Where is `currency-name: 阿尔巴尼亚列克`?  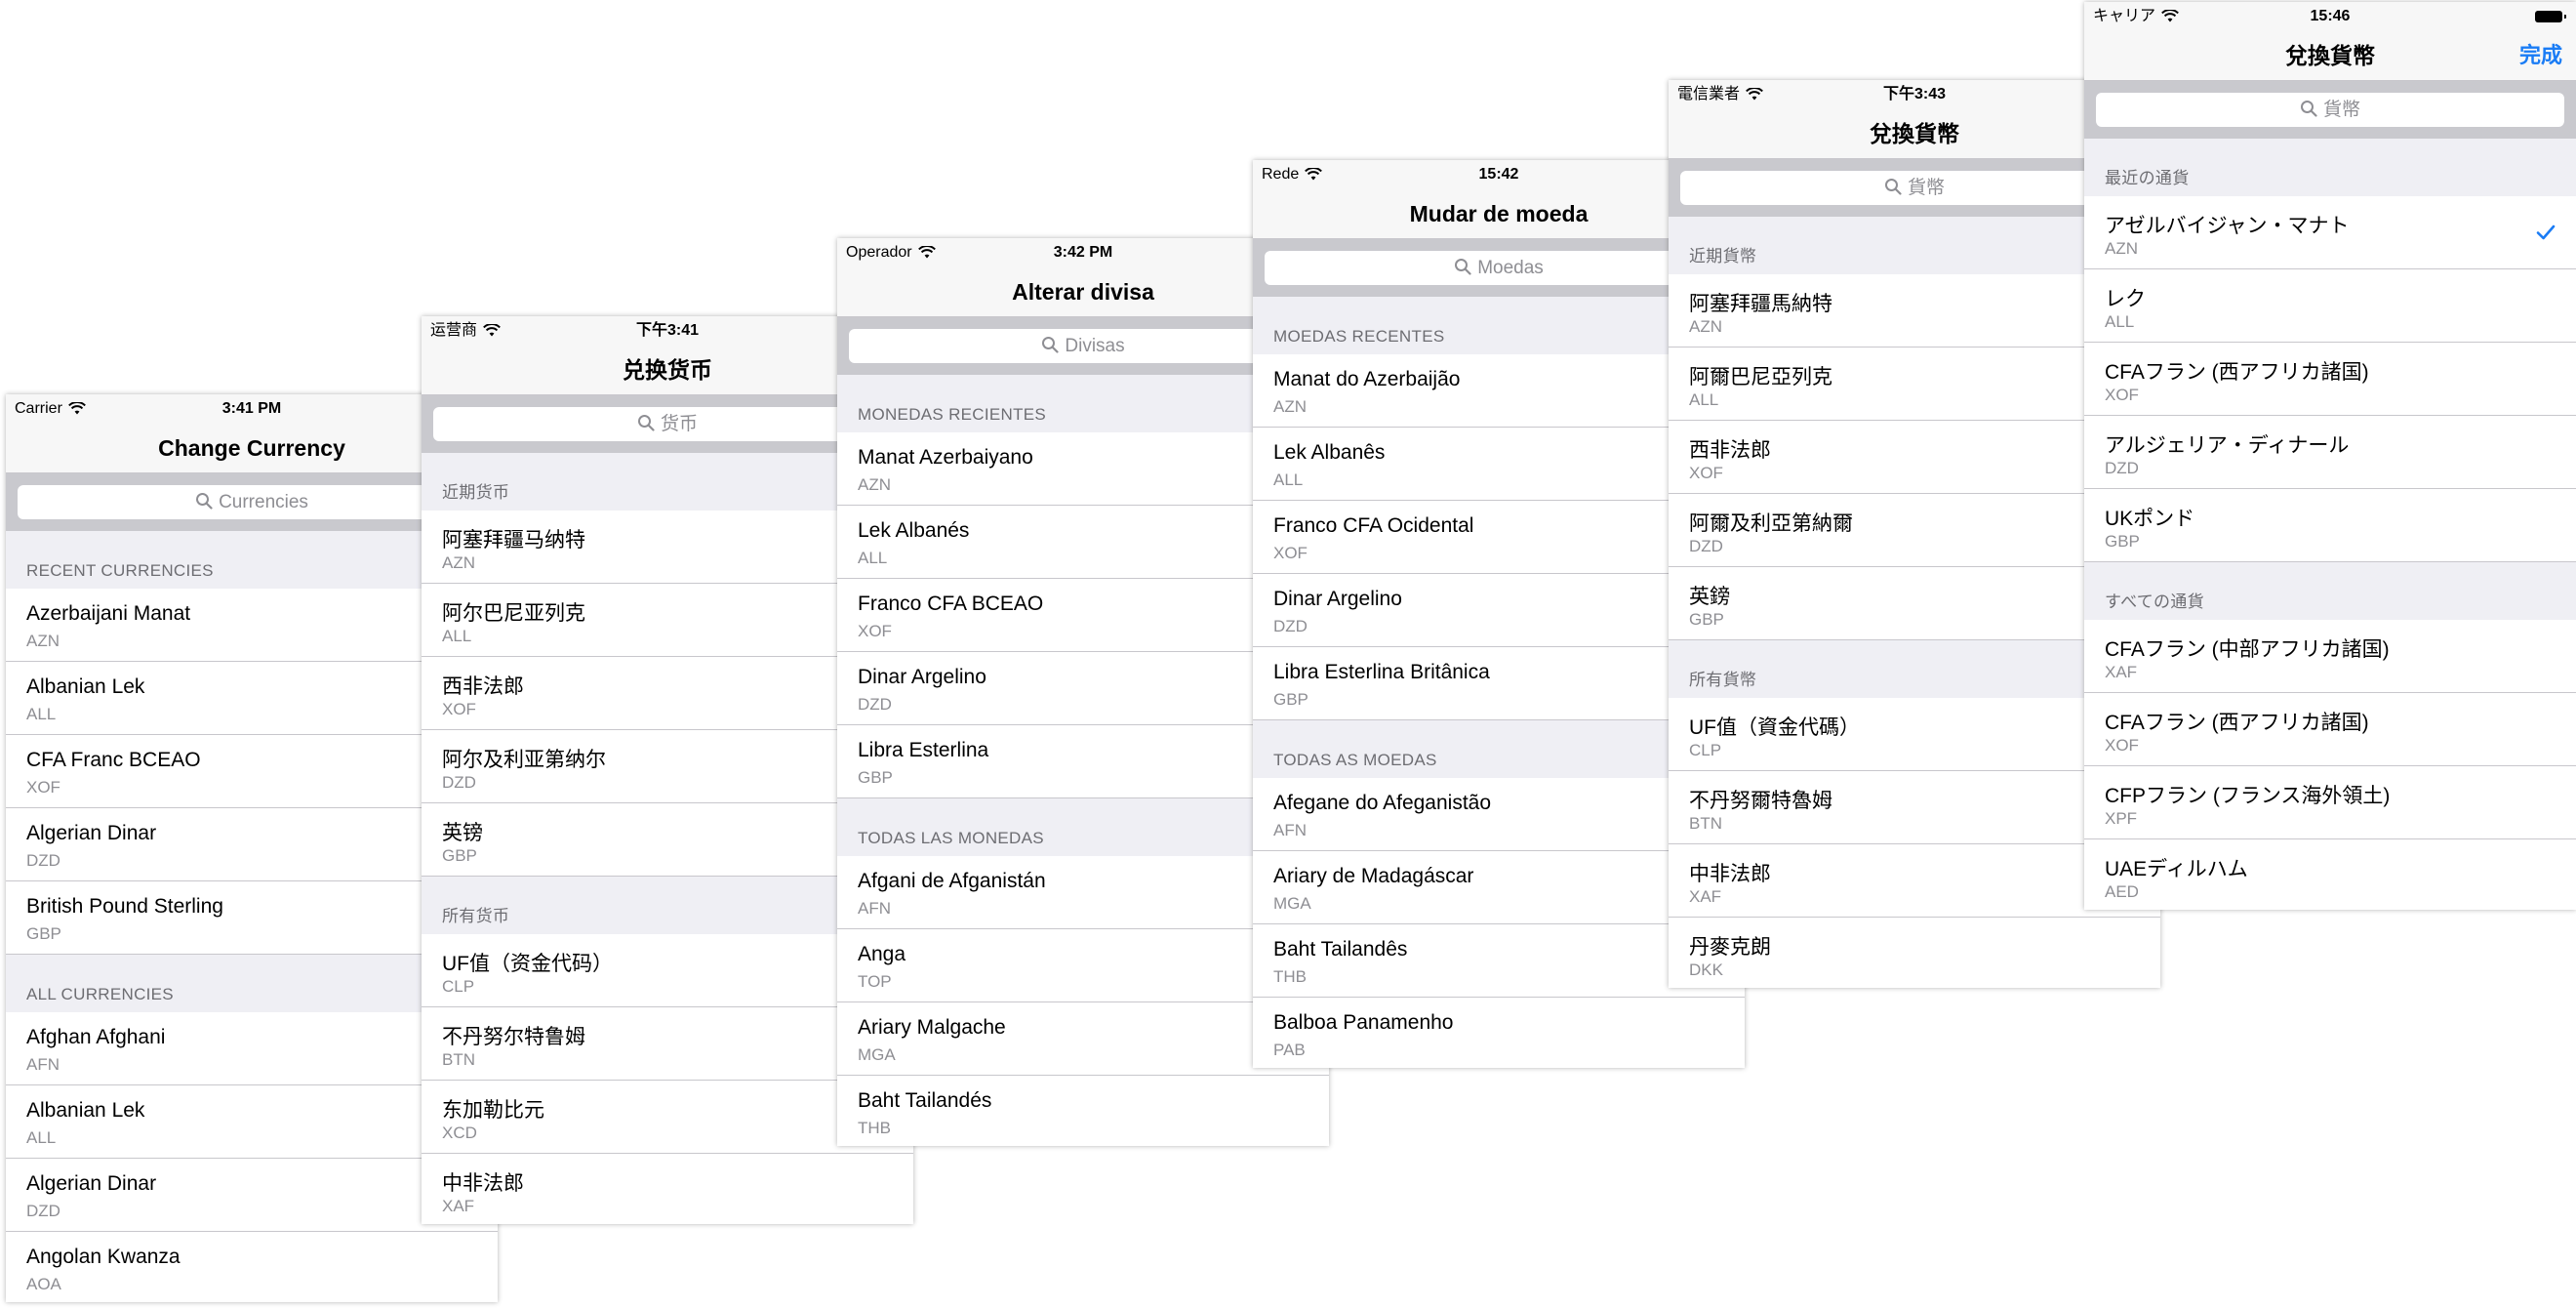
currency-name: 阿尔巴尼亚列克 is located at coordinates (513, 613).